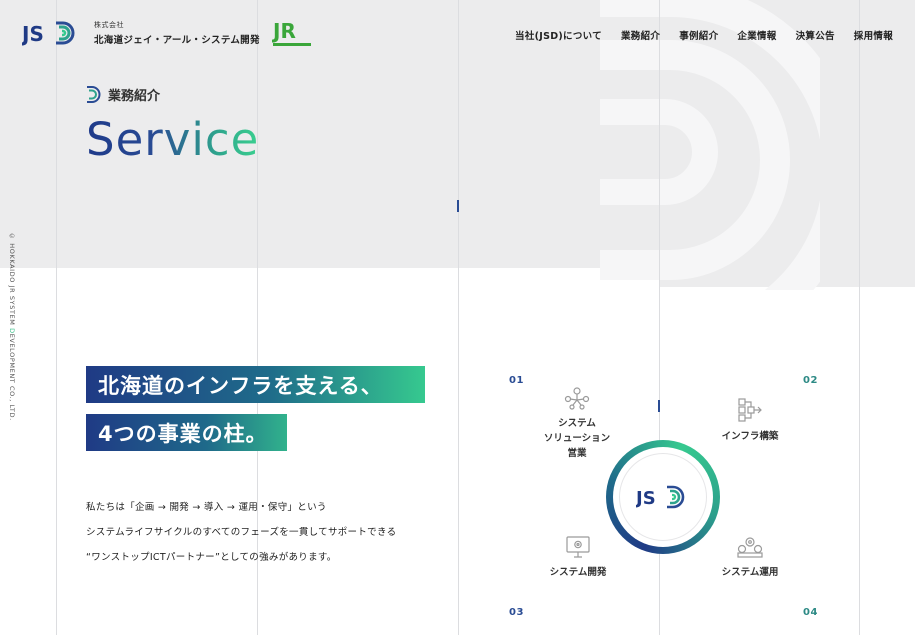 This screenshot has height=635, width=915. What do you see at coordinates (577, 438) in the screenshot?
I see `pillar-label-01: システム ソリューション 営業` at bounding box center [577, 438].